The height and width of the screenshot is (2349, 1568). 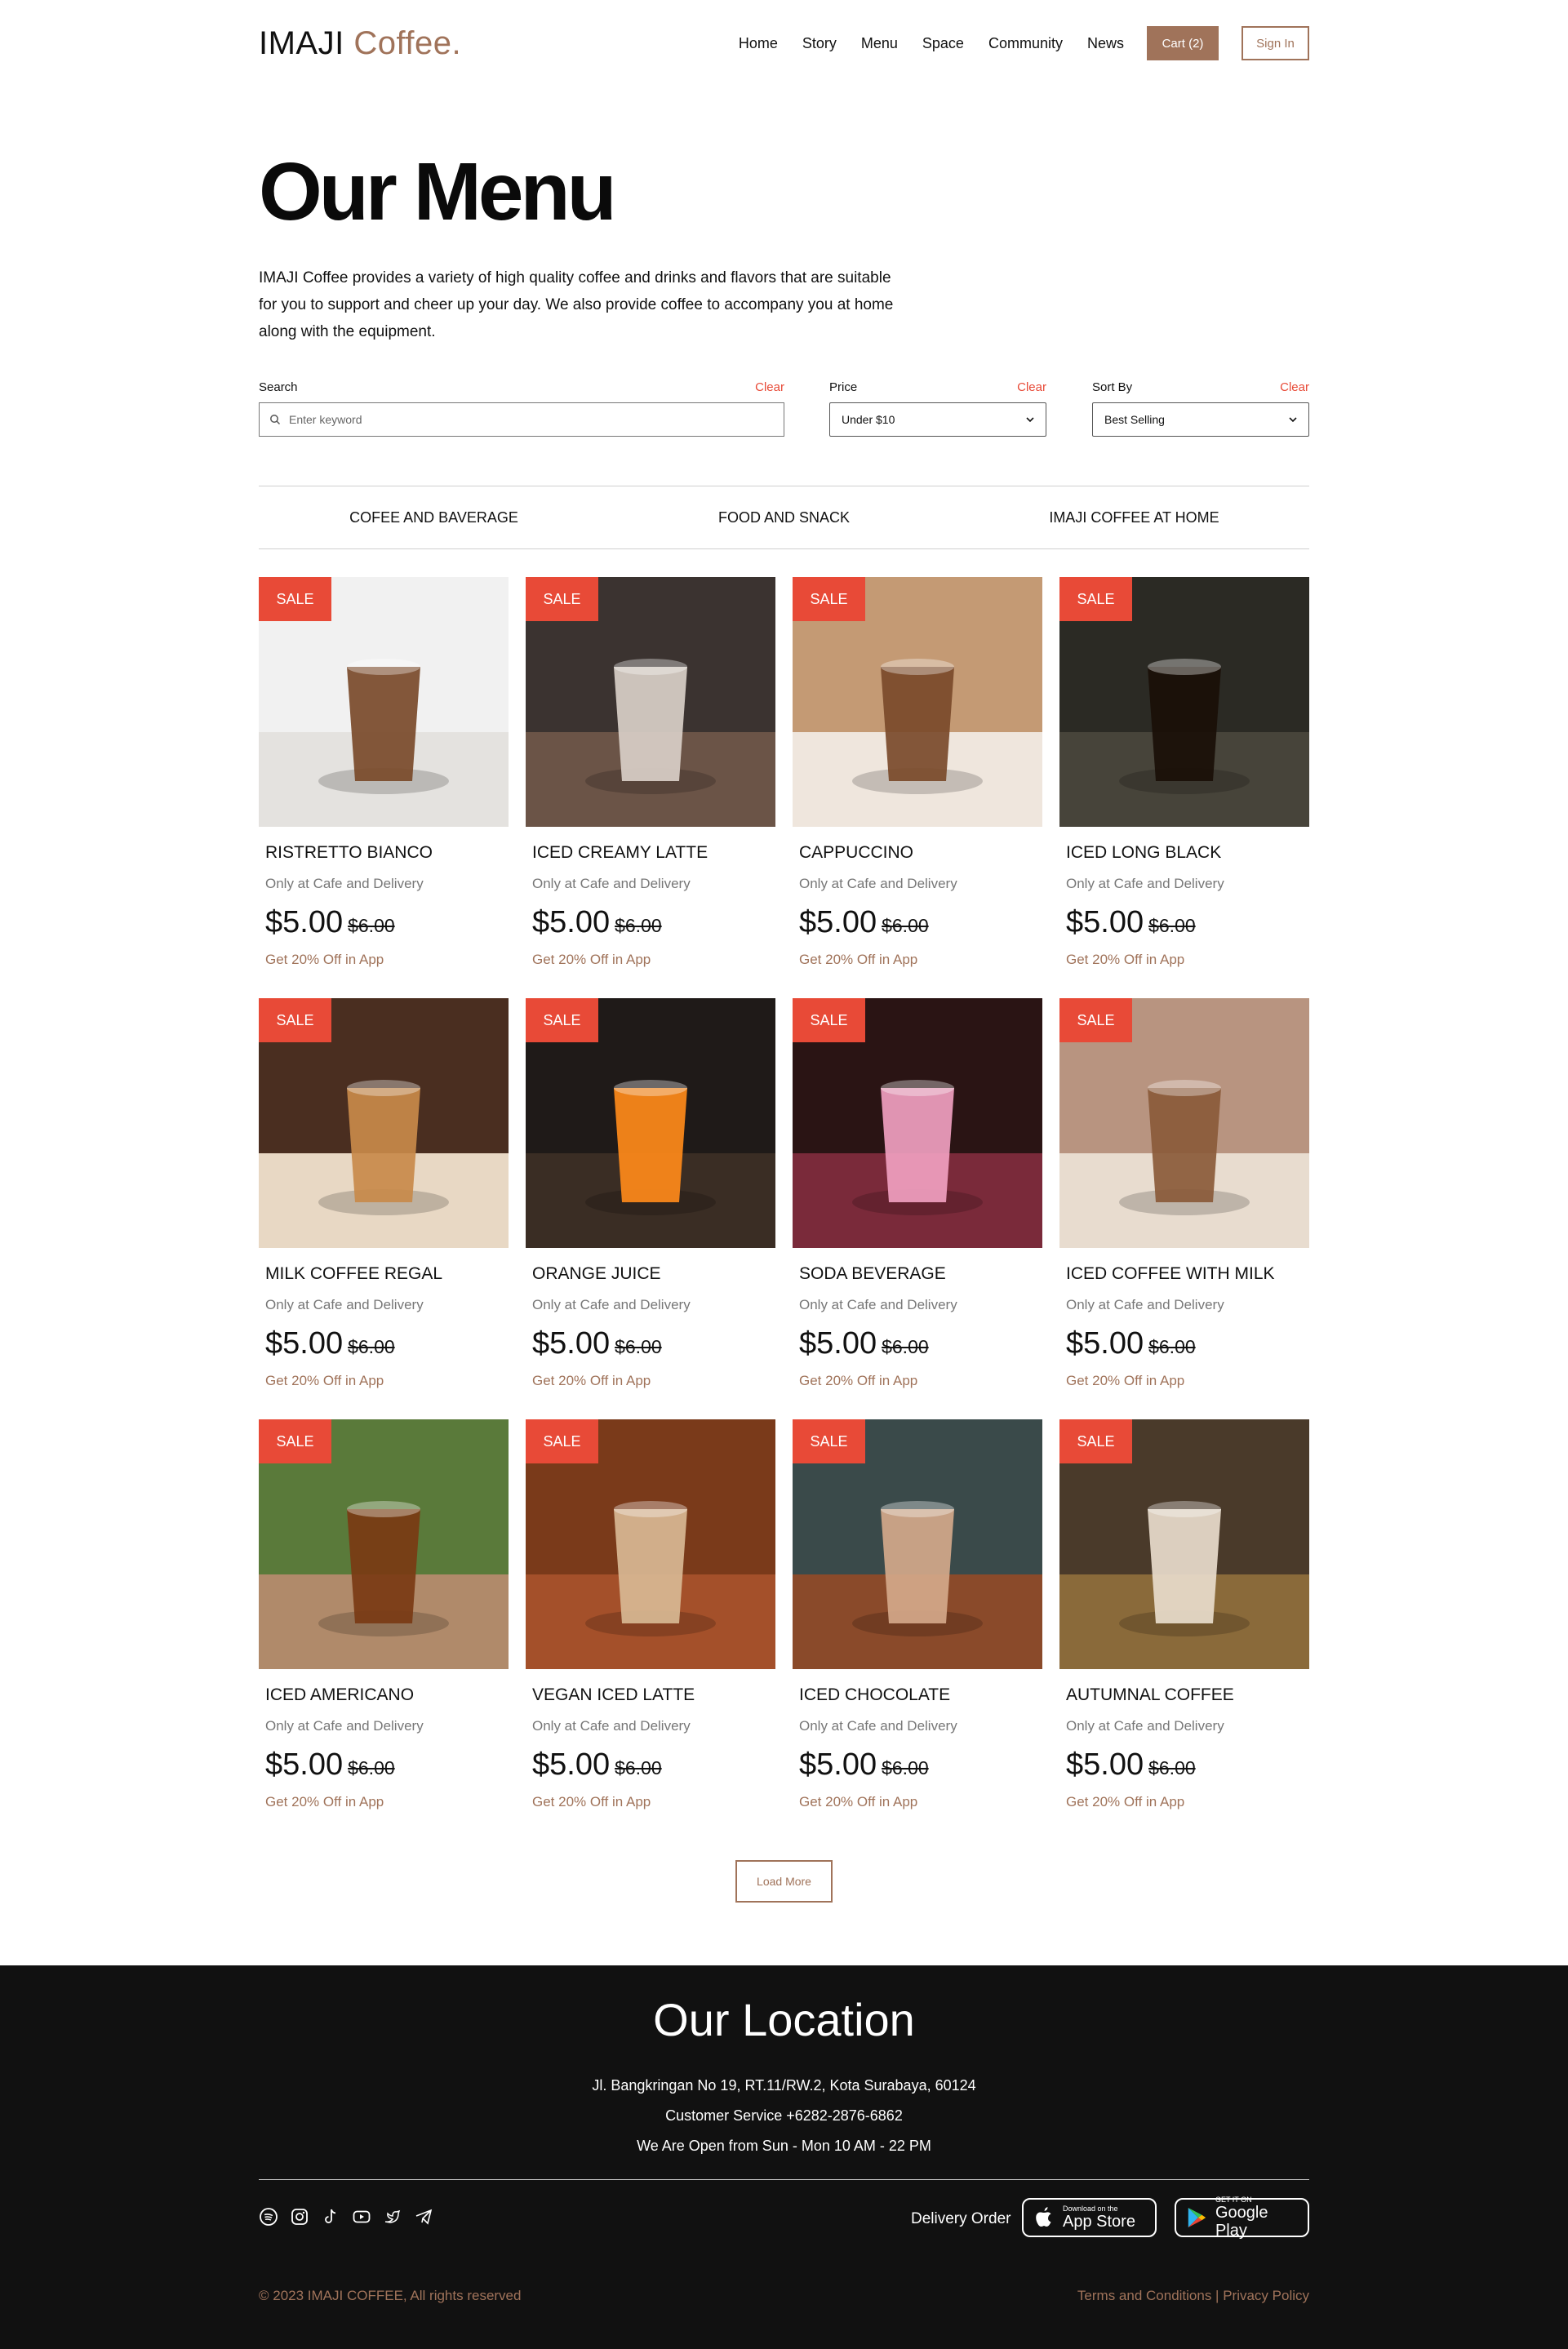 What do you see at coordinates (920, 1274) in the screenshot?
I see `product-name: SODA BEVERAGE` at bounding box center [920, 1274].